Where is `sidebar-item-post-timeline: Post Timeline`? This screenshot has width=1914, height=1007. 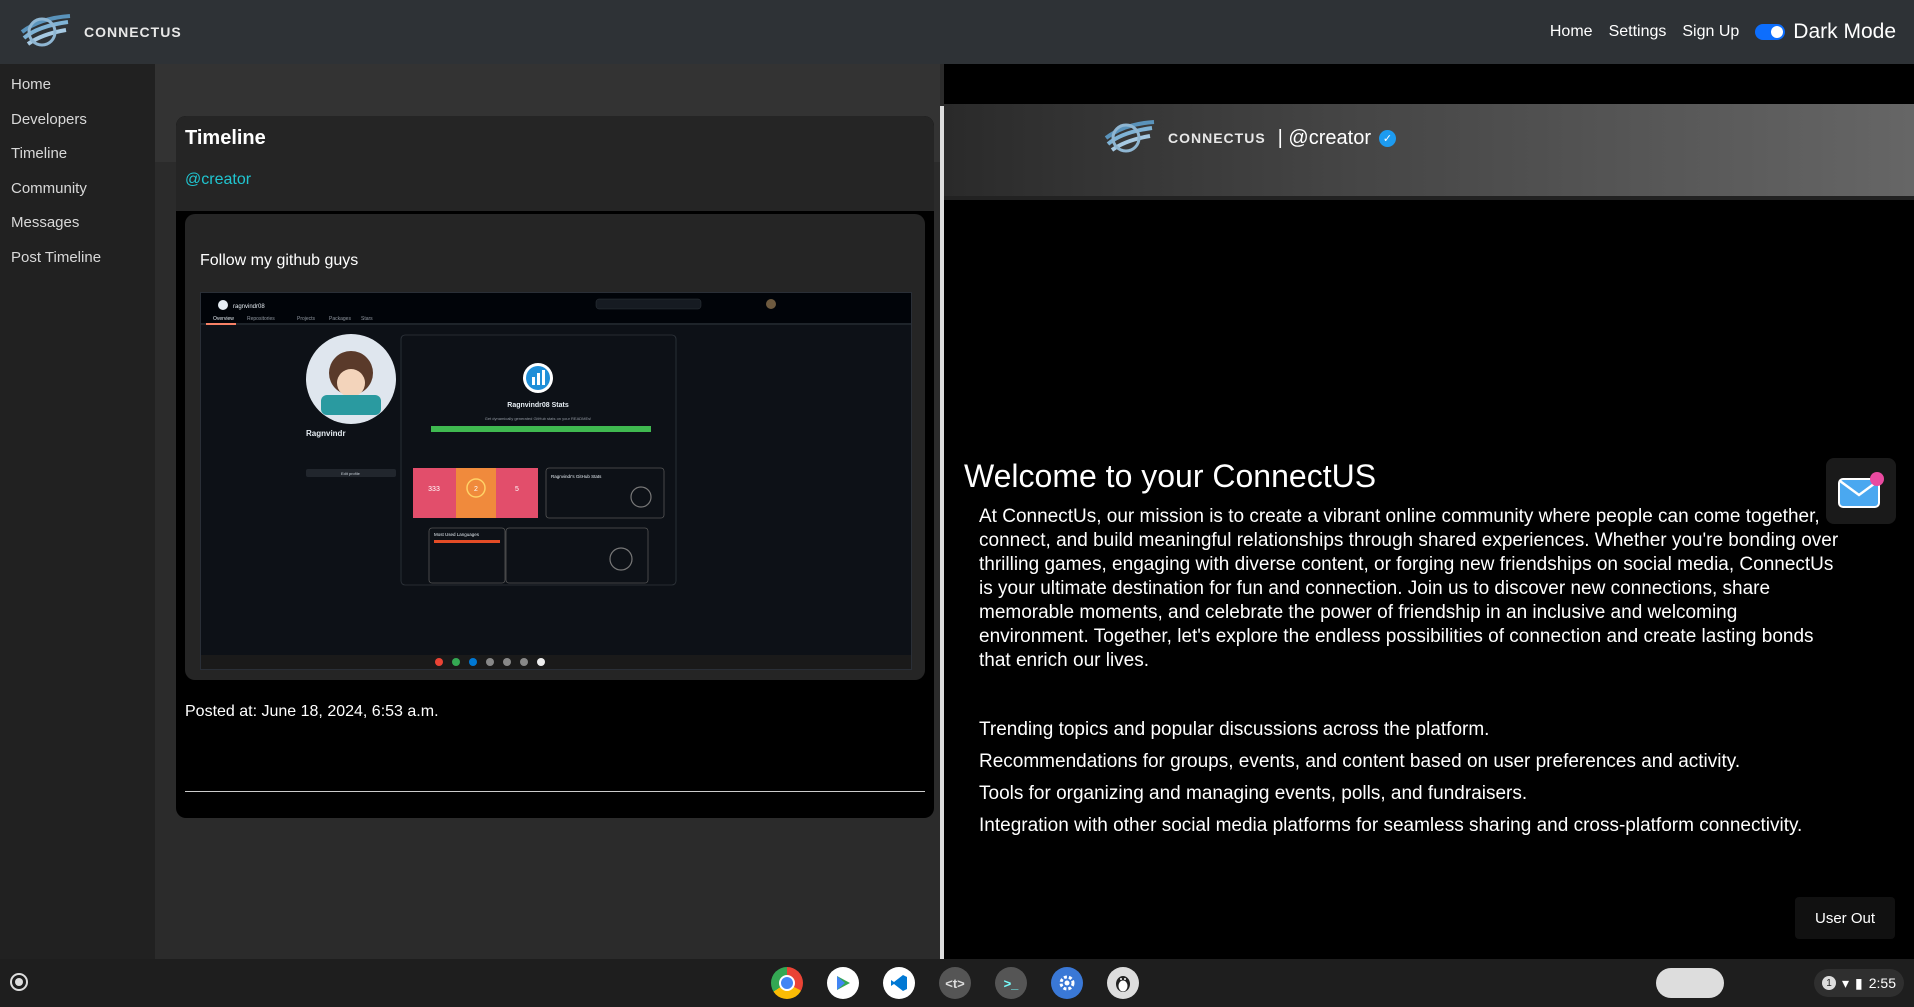 sidebar-item-post-timeline: Post Timeline is located at coordinates (77, 258).